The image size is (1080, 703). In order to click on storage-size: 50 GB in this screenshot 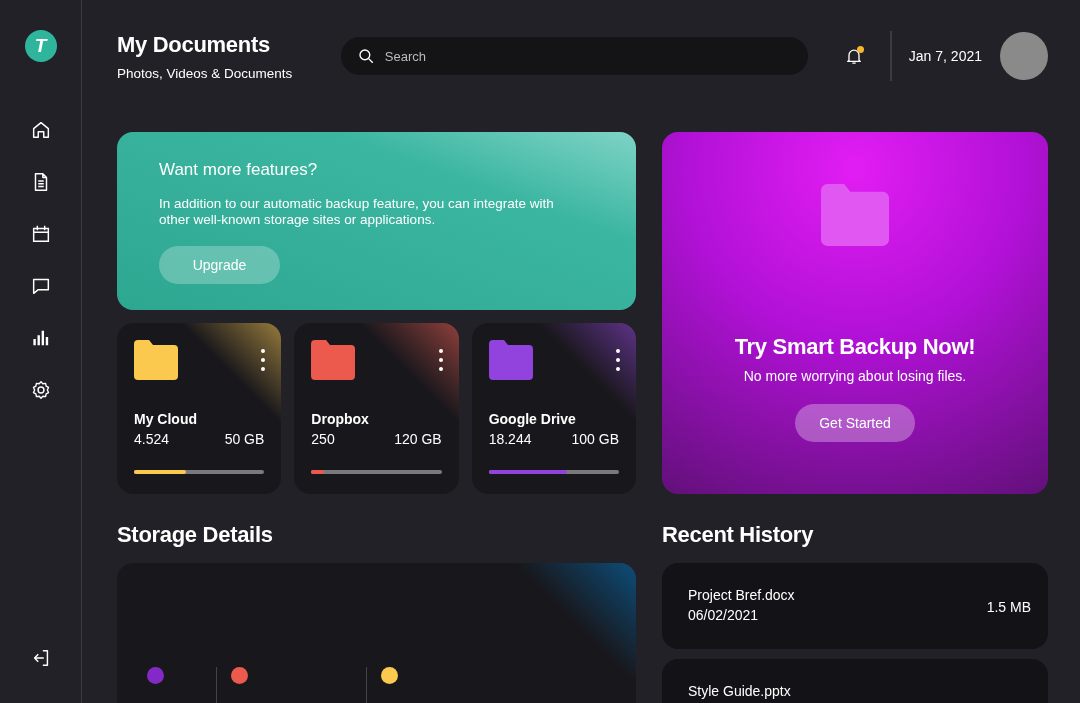, I will do `click(244, 439)`.